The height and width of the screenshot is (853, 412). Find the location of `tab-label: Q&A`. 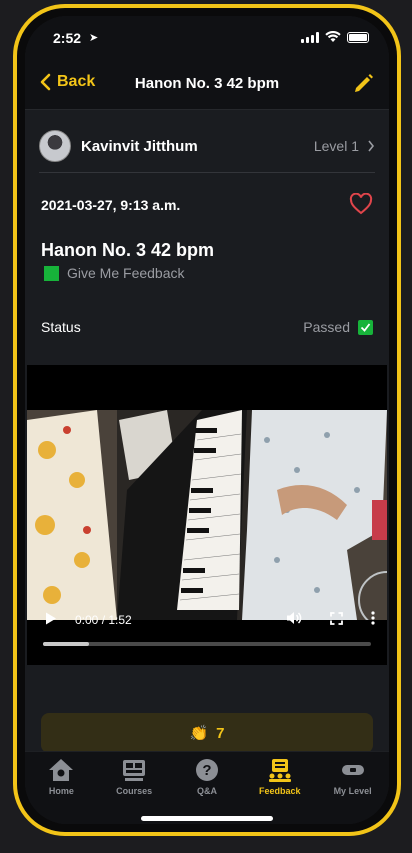

tab-label: Q&A is located at coordinates (206, 791).